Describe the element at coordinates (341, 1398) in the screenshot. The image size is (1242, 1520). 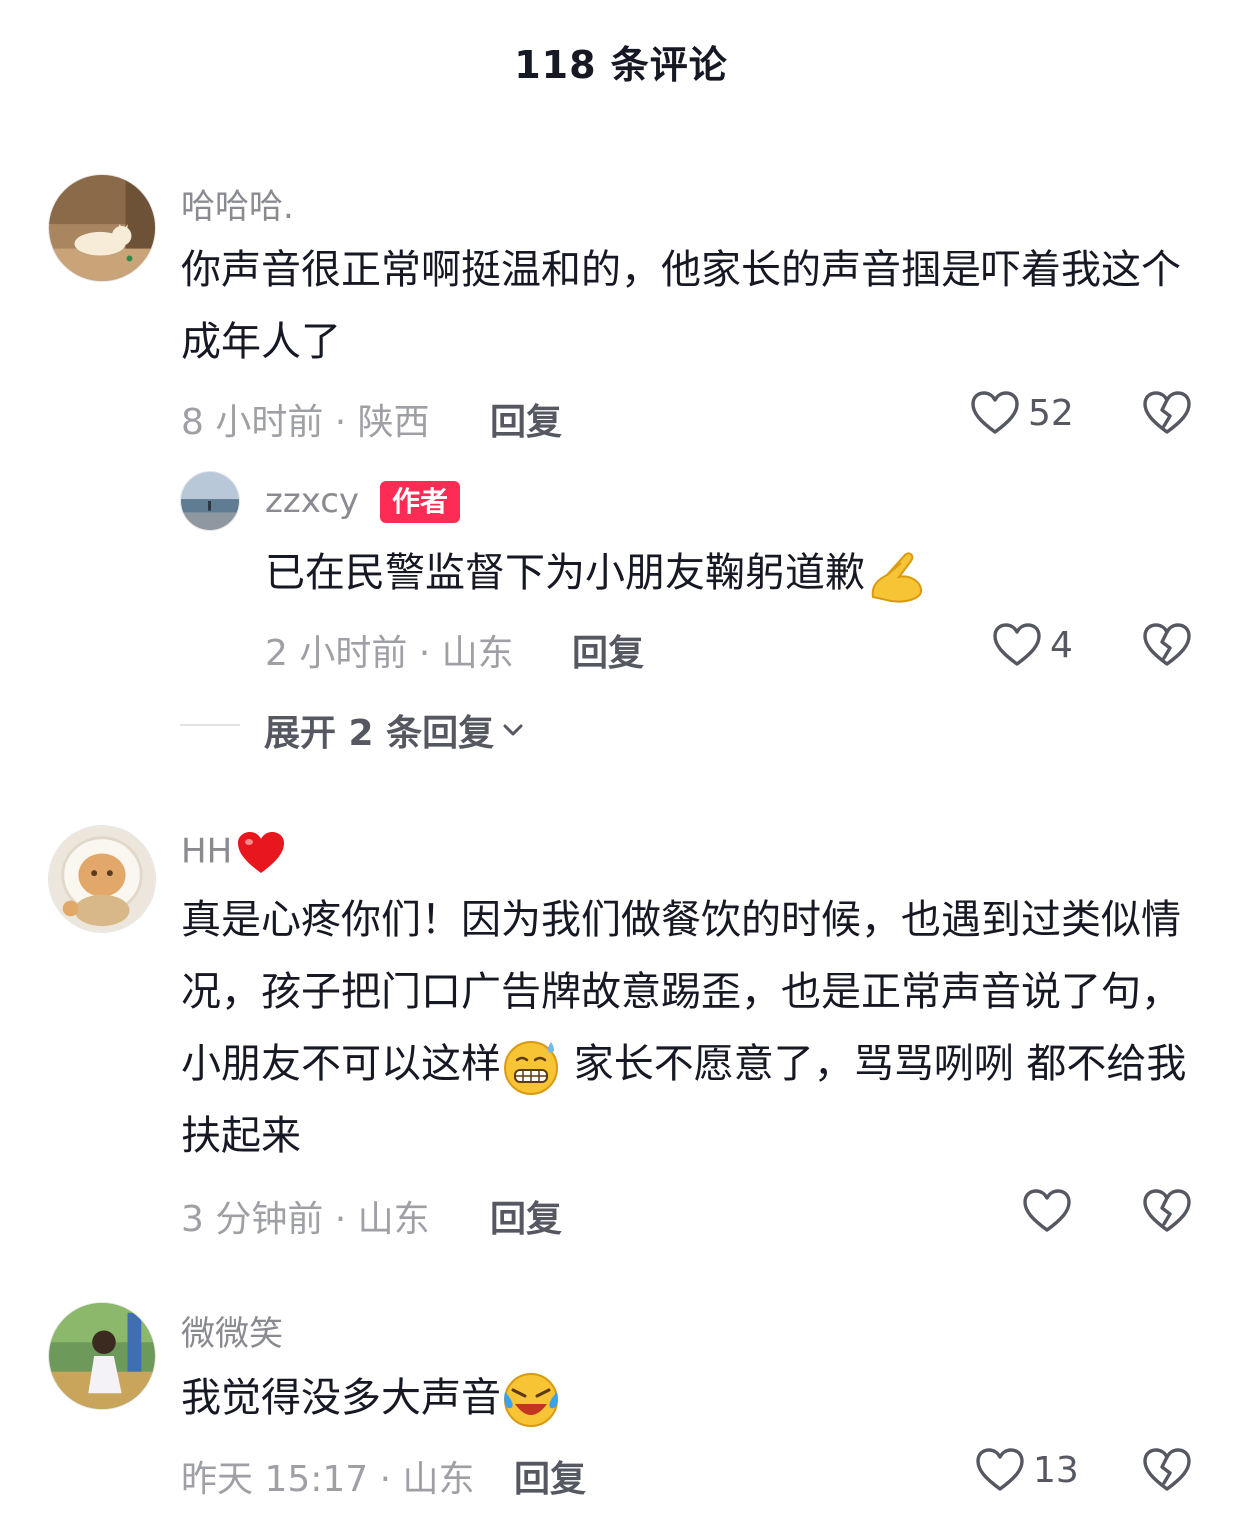
I see `comment-text-body: 我觉得没多大声音` at that location.